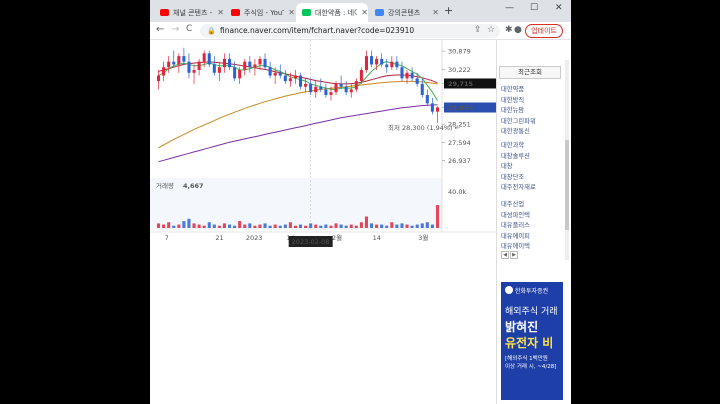 This screenshot has width=720, height=404. What do you see at coordinates (211, 31) in the screenshot?
I see `lock-icon: 🔒` at bounding box center [211, 31].